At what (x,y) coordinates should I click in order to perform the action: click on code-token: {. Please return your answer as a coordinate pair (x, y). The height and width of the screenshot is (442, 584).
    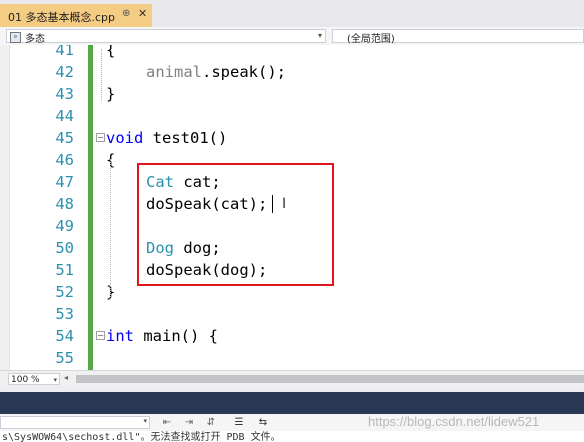
    Looking at the image, I should click on (111, 52).